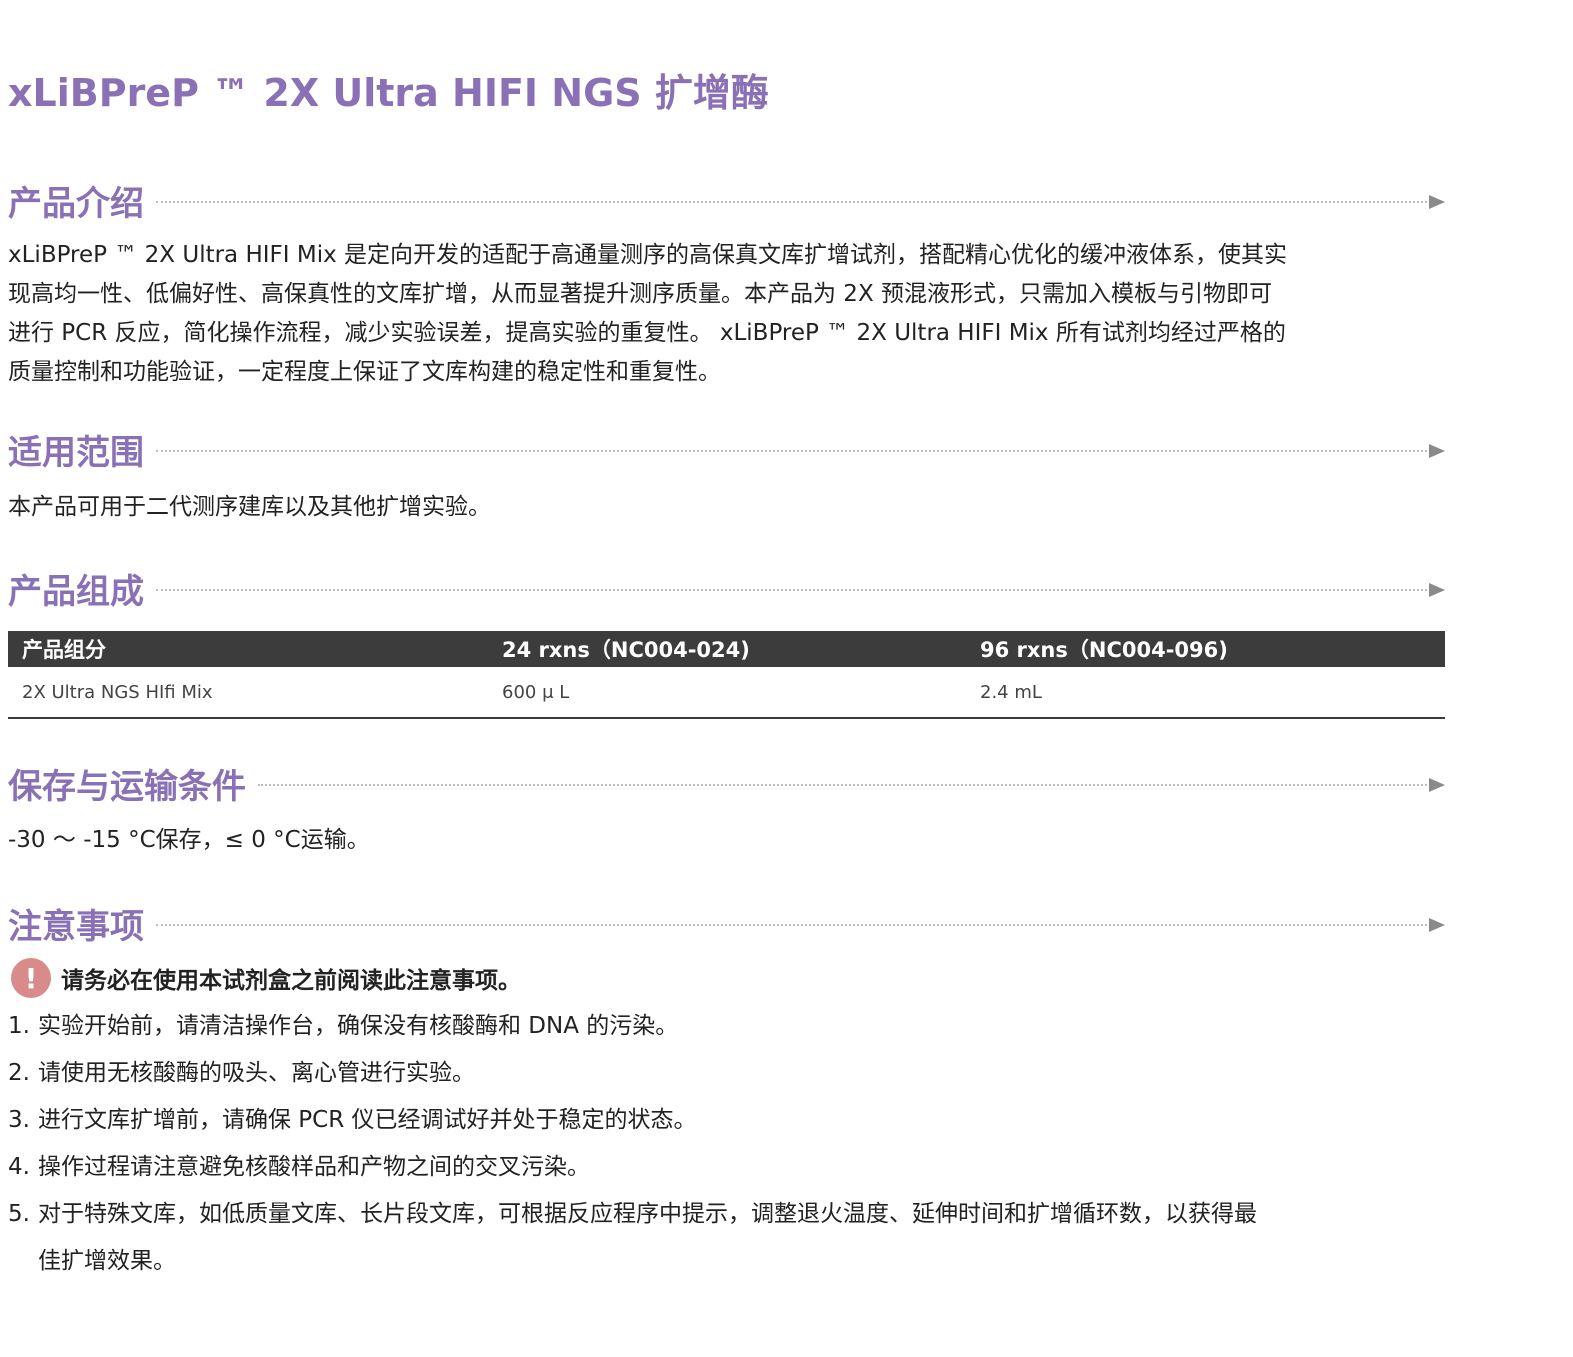  What do you see at coordinates (19, 1073) in the screenshot?
I see `list-item-number: 2.` at bounding box center [19, 1073].